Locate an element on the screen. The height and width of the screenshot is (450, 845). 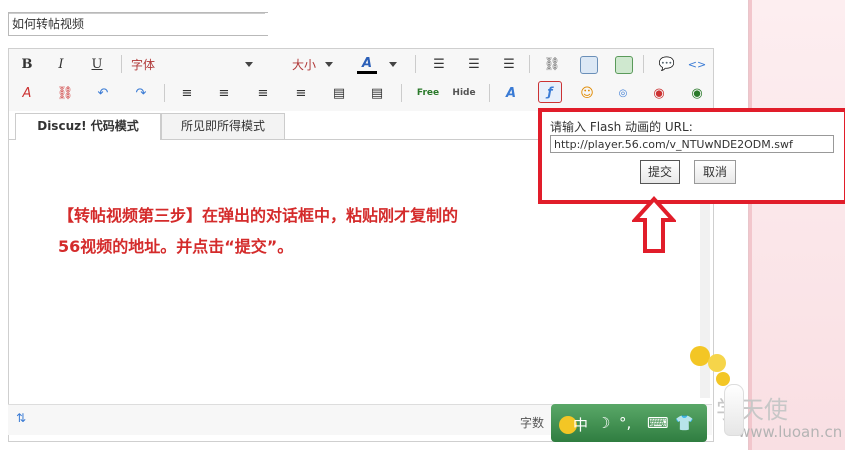
indent-icon: ≡ is located at coordinates (301, 93).